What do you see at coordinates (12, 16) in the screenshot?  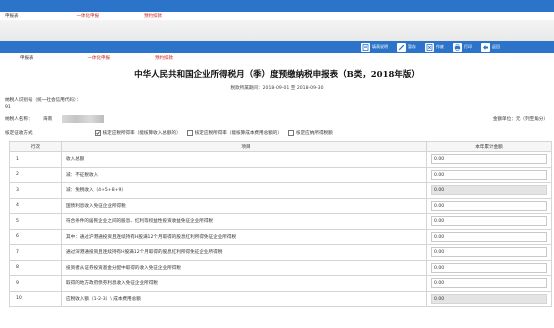 I see `tab-declaration-form-top: 申报表` at bounding box center [12, 16].